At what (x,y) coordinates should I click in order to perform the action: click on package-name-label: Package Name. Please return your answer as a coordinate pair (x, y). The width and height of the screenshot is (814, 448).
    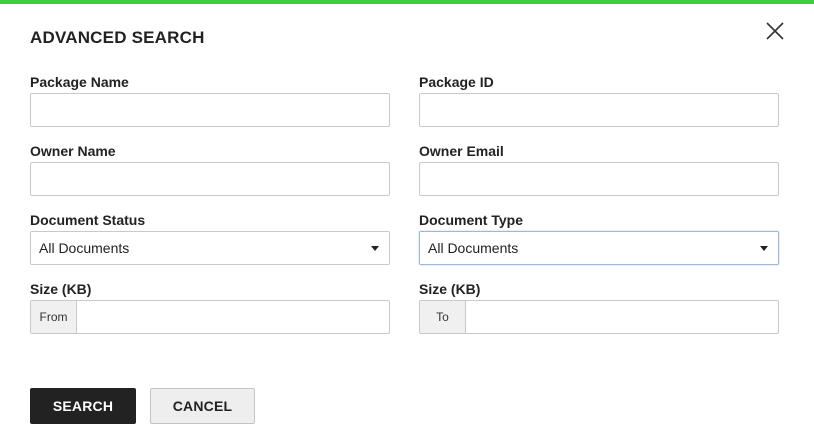
    Looking at the image, I should click on (79, 82).